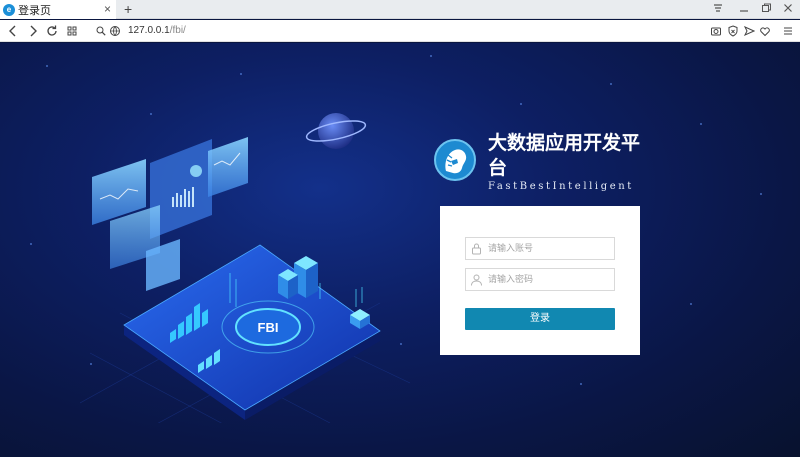 The height and width of the screenshot is (457, 800). I want to click on restore-icon, so click(766, 10).